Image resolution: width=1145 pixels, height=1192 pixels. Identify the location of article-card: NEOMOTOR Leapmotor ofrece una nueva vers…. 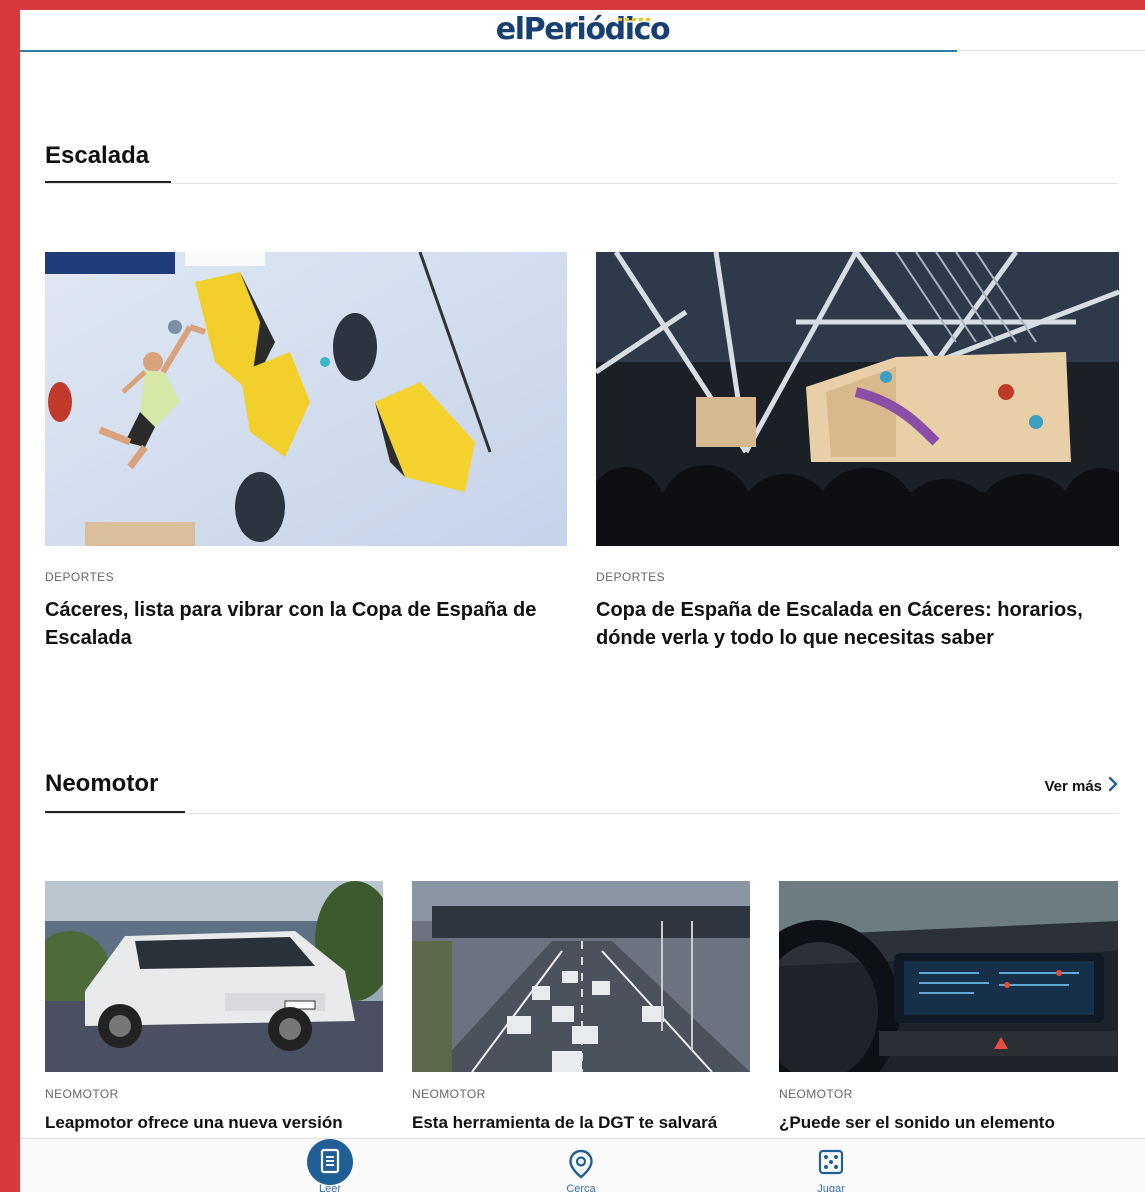
(214, 1011).